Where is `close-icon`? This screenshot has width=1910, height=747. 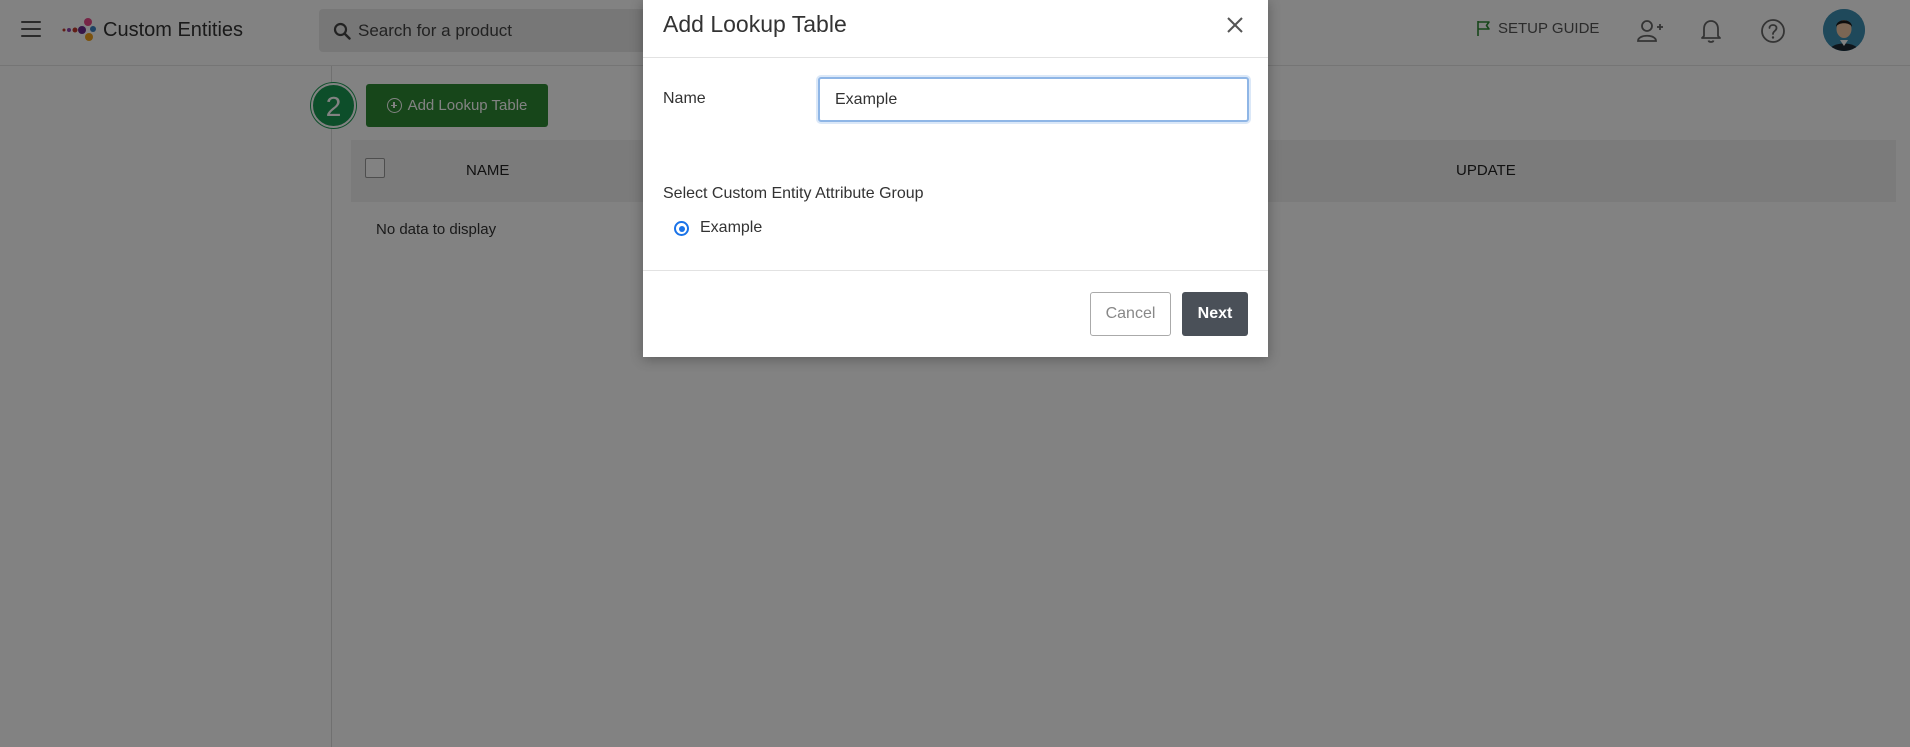
close-icon is located at coordinates (1235, 25).